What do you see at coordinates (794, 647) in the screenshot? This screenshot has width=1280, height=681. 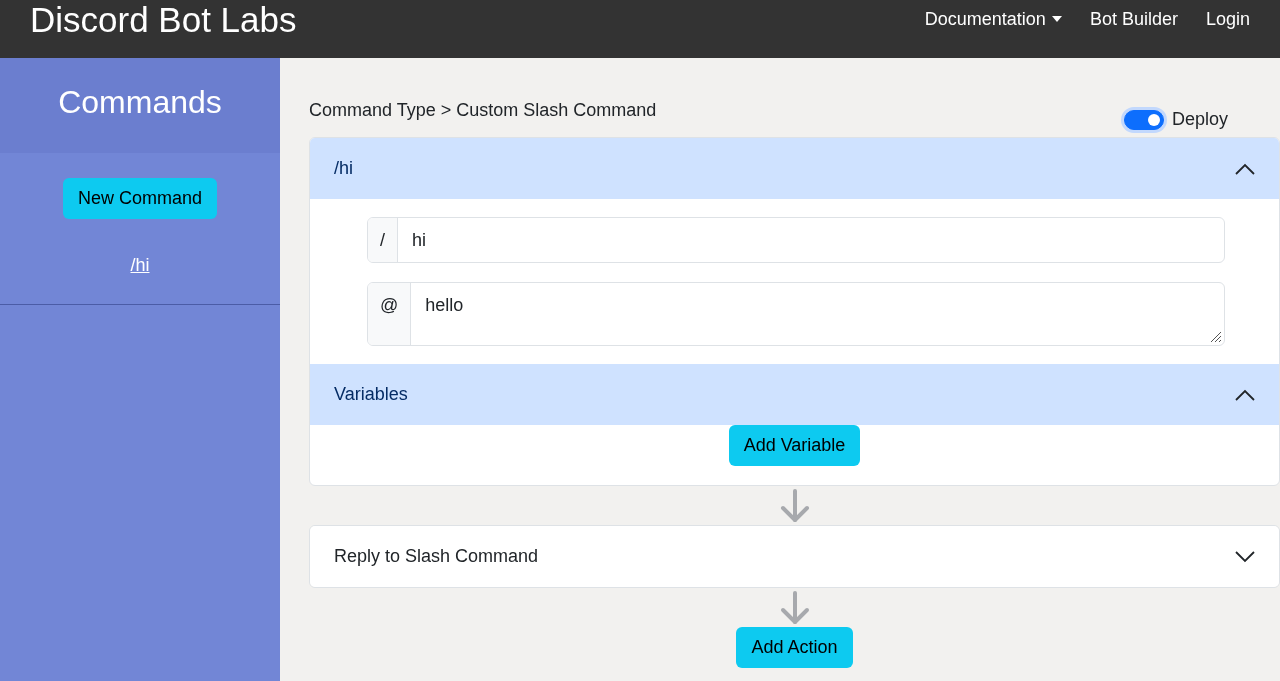 I see `add-action-button: Add Action` at bounding box center [794, 647].